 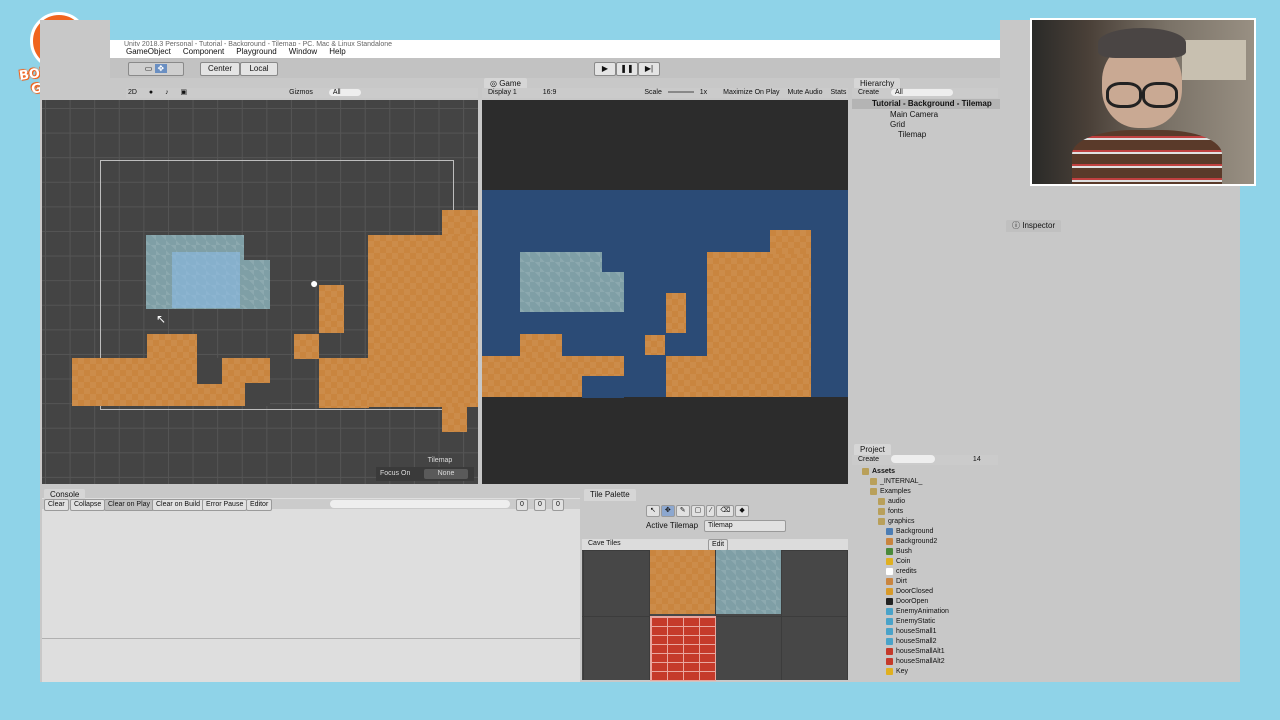 What do you see at coordinates (184, 92) in the screenshot?
I see `effects-icon: ▣` at bounding box center [184, 92].